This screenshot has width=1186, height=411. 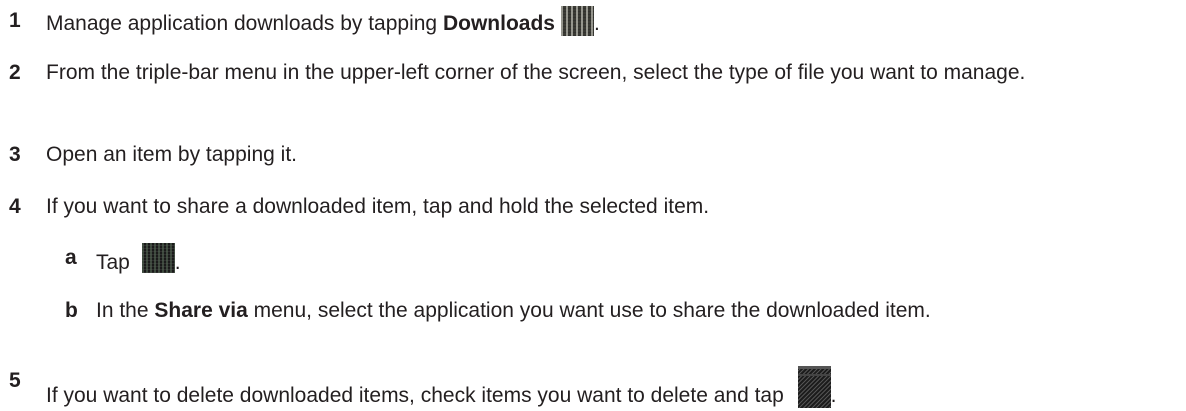 What do you see at coordinates (201, 310) in the screenshot?
I see `share-via-label: Share via` at bounding box center [201, 310].